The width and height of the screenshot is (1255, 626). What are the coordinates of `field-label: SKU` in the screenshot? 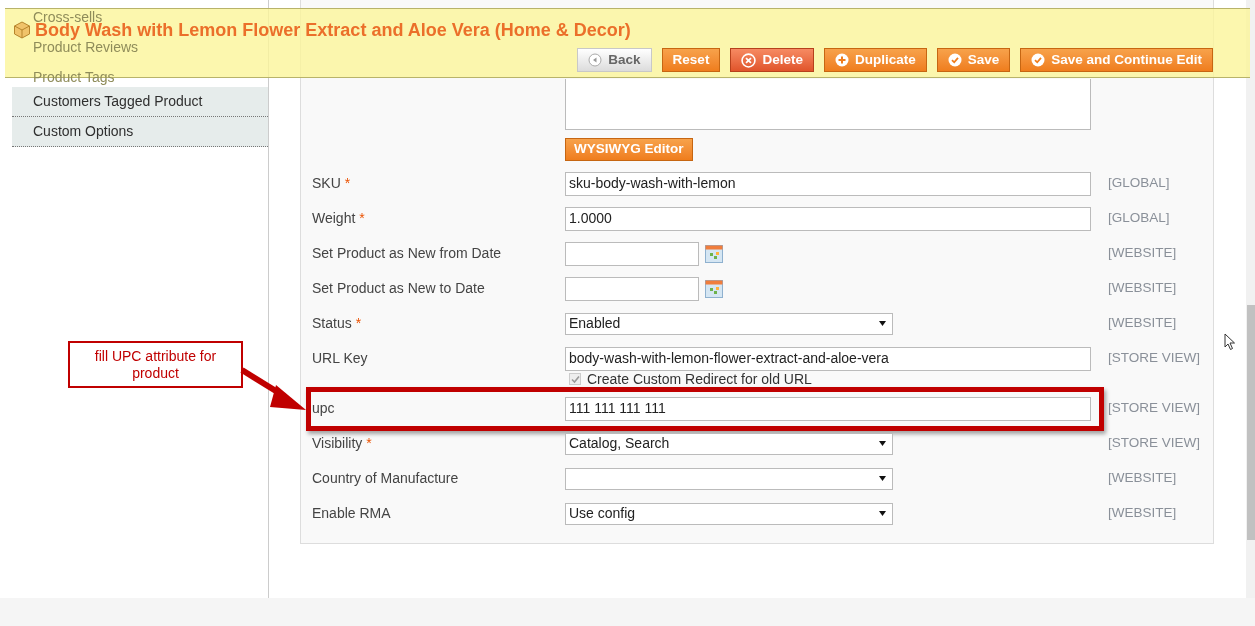 It's located at (326, 183).